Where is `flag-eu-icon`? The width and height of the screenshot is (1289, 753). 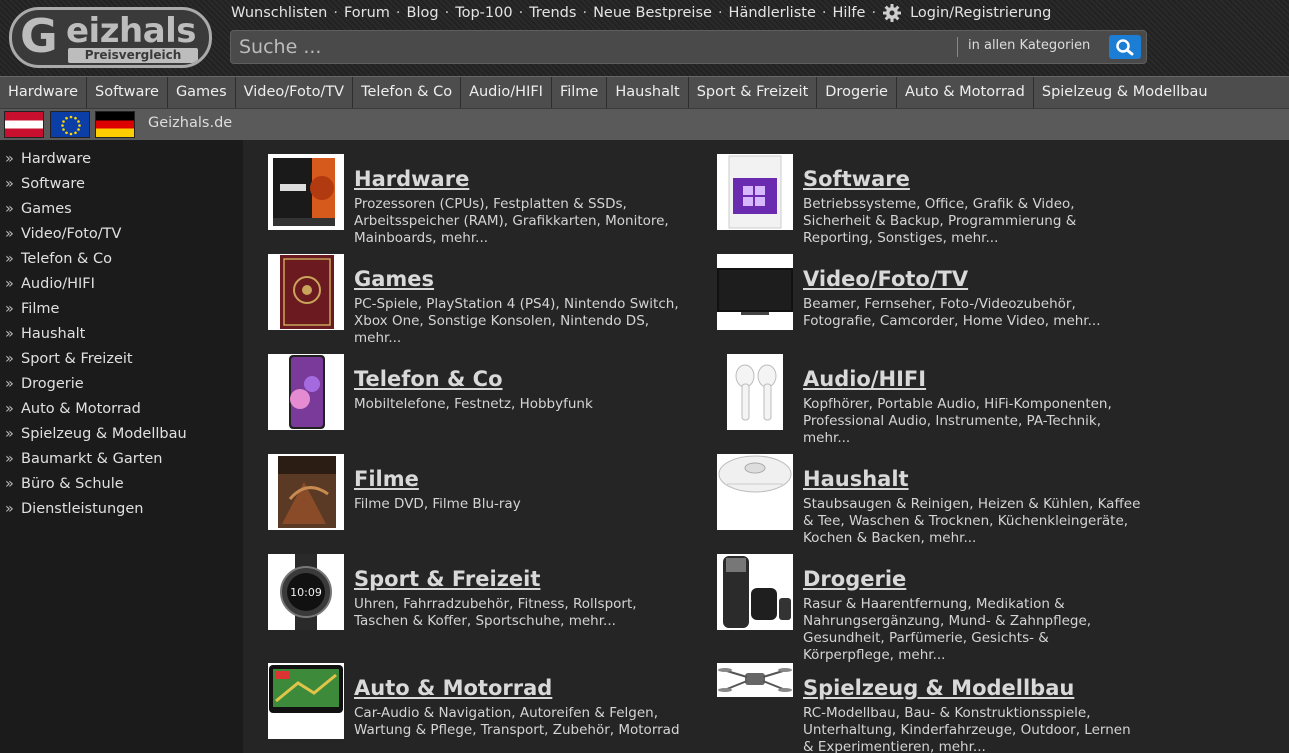 flag-eu-icon is located at coordinates (70, 124).